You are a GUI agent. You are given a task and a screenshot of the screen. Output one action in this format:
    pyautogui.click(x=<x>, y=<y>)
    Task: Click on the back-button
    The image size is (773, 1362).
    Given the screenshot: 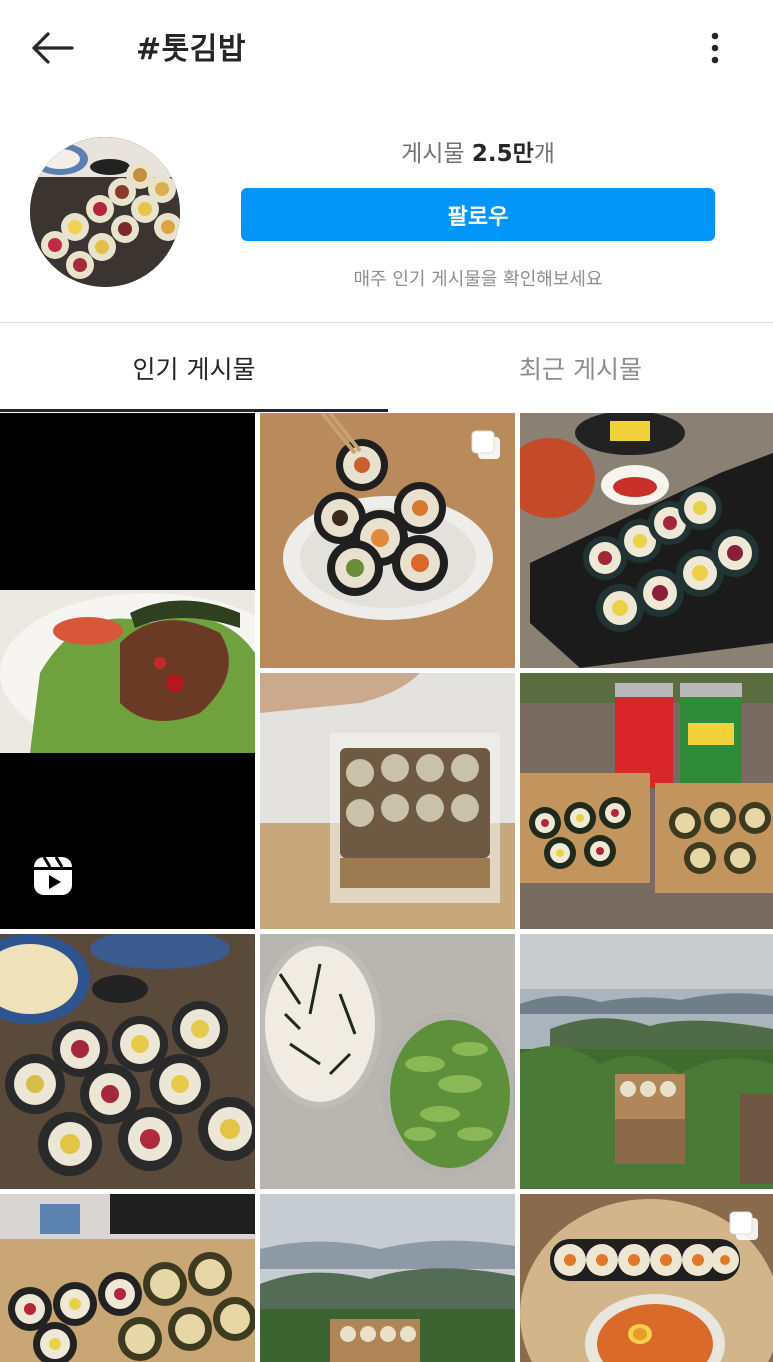 What is the action you would take?
    pyautogui.click(x=52, y=48)
    